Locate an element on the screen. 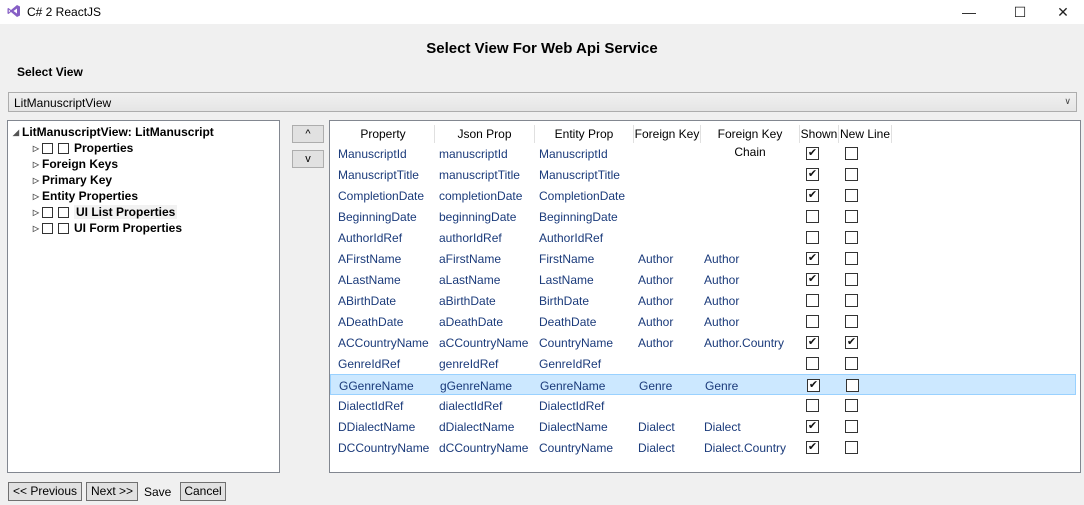 Image resolution: width=1084 pixels, height=505 pixels. table-cell: ManuscriptId is located at coordinates (372, 154).